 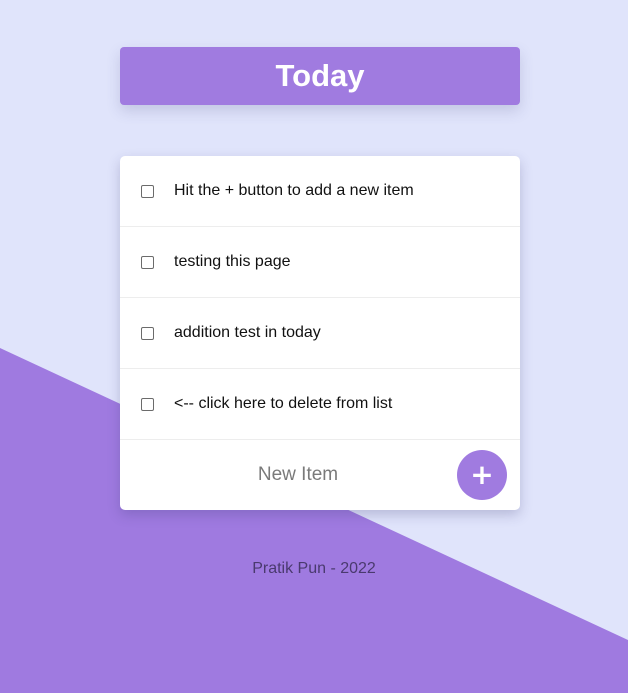 What do you see at coordinates (283, 403) in the screenshot?
I see `item-text: <-- click here to delete from list` at bounding box center [283, 403].